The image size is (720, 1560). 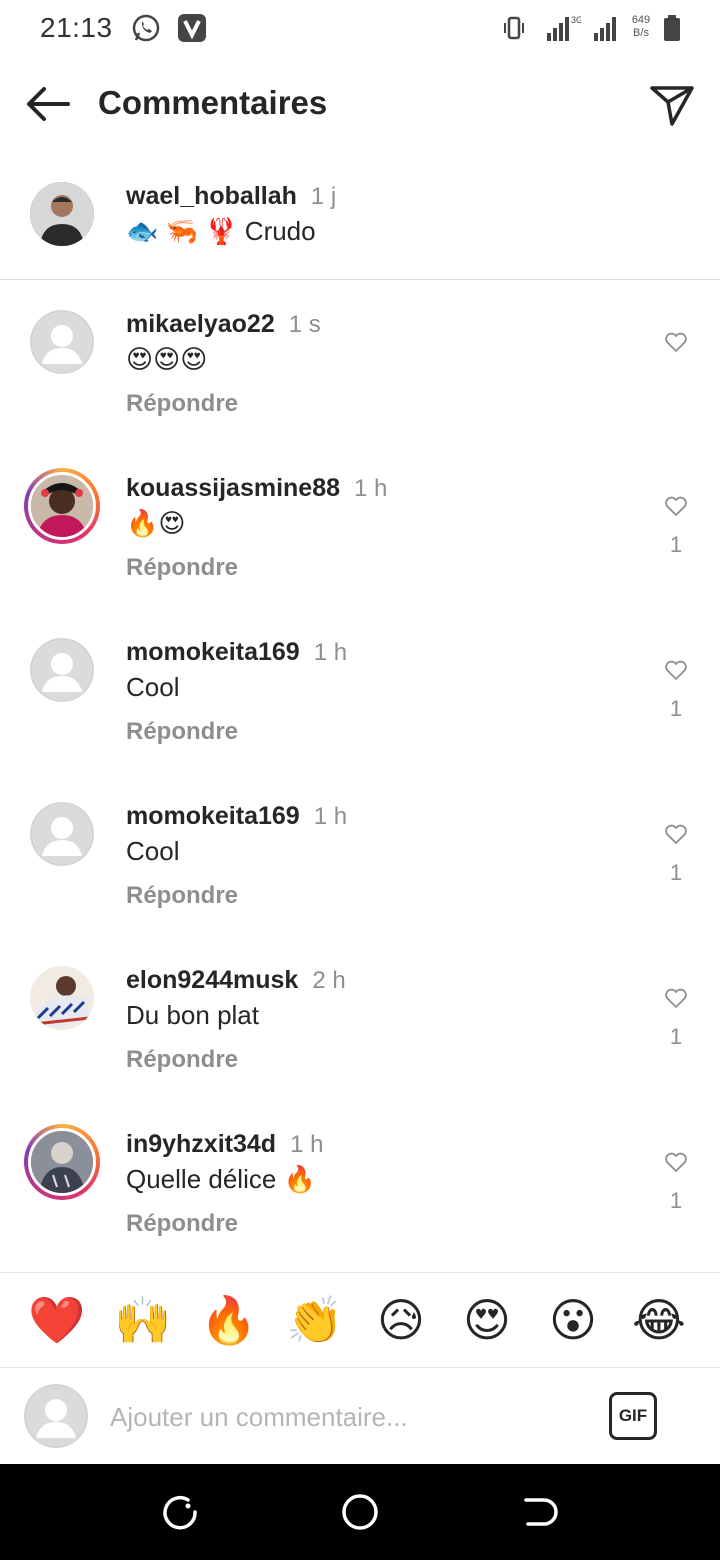 I want to click on reaction-tears-of-joy: 😂, so click(x=659, y=1320).